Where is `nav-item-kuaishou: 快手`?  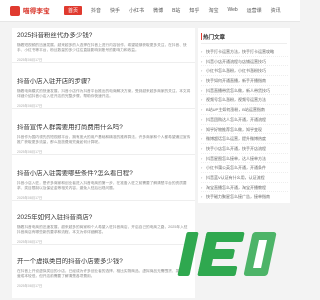
nav-item-kuaishou: 快手 is located at coordinates (115, 11).